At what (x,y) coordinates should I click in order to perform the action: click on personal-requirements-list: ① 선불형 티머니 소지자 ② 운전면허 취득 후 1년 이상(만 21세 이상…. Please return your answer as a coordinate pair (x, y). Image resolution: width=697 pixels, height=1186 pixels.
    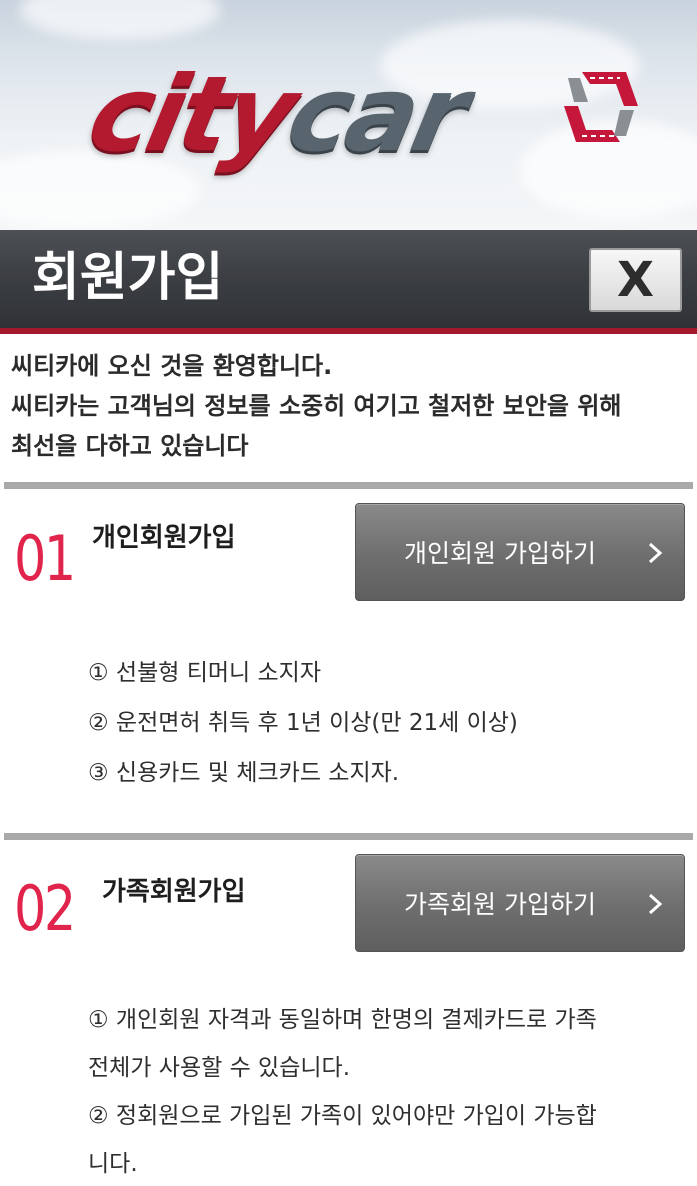
    Looking at the image, I should click on (303, 723).